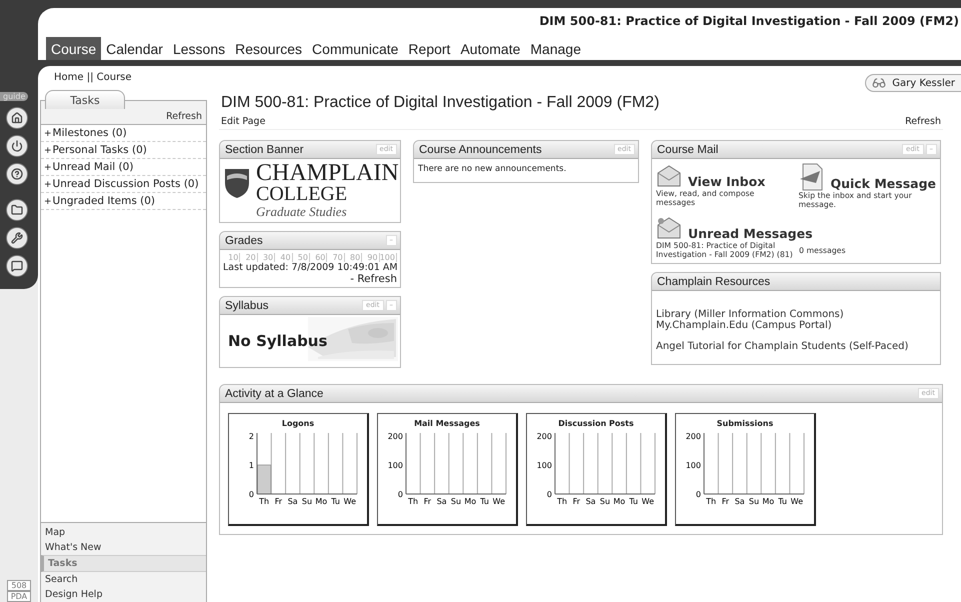  I want to click on mode-badge: 508, so click(19, 585).